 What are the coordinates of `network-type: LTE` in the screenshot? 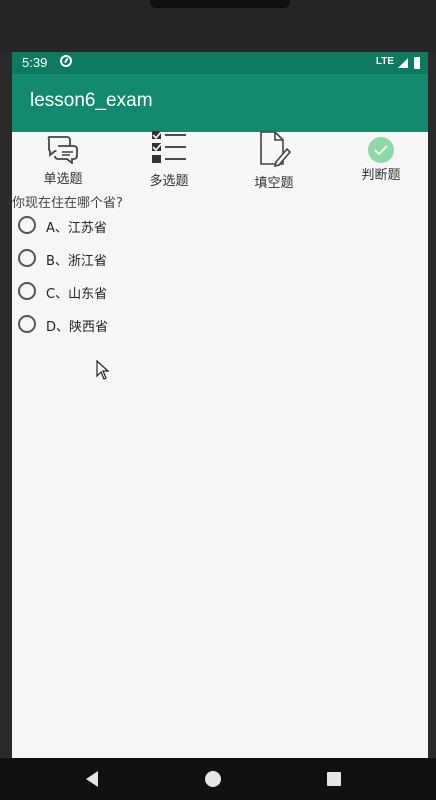 It's located at (384, 61).